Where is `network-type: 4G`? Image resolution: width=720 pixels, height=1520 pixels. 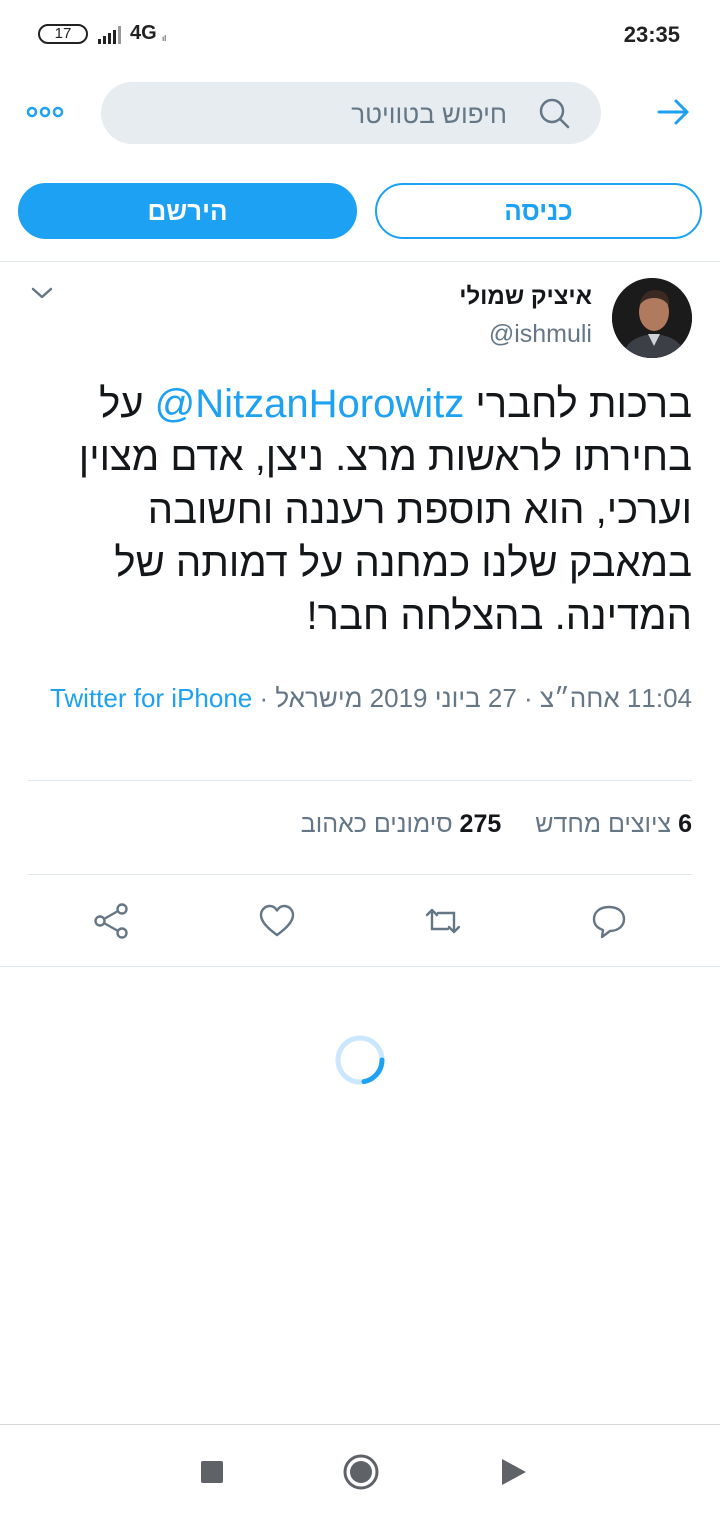 network-type: 4G is located at coordinates (143, 33).